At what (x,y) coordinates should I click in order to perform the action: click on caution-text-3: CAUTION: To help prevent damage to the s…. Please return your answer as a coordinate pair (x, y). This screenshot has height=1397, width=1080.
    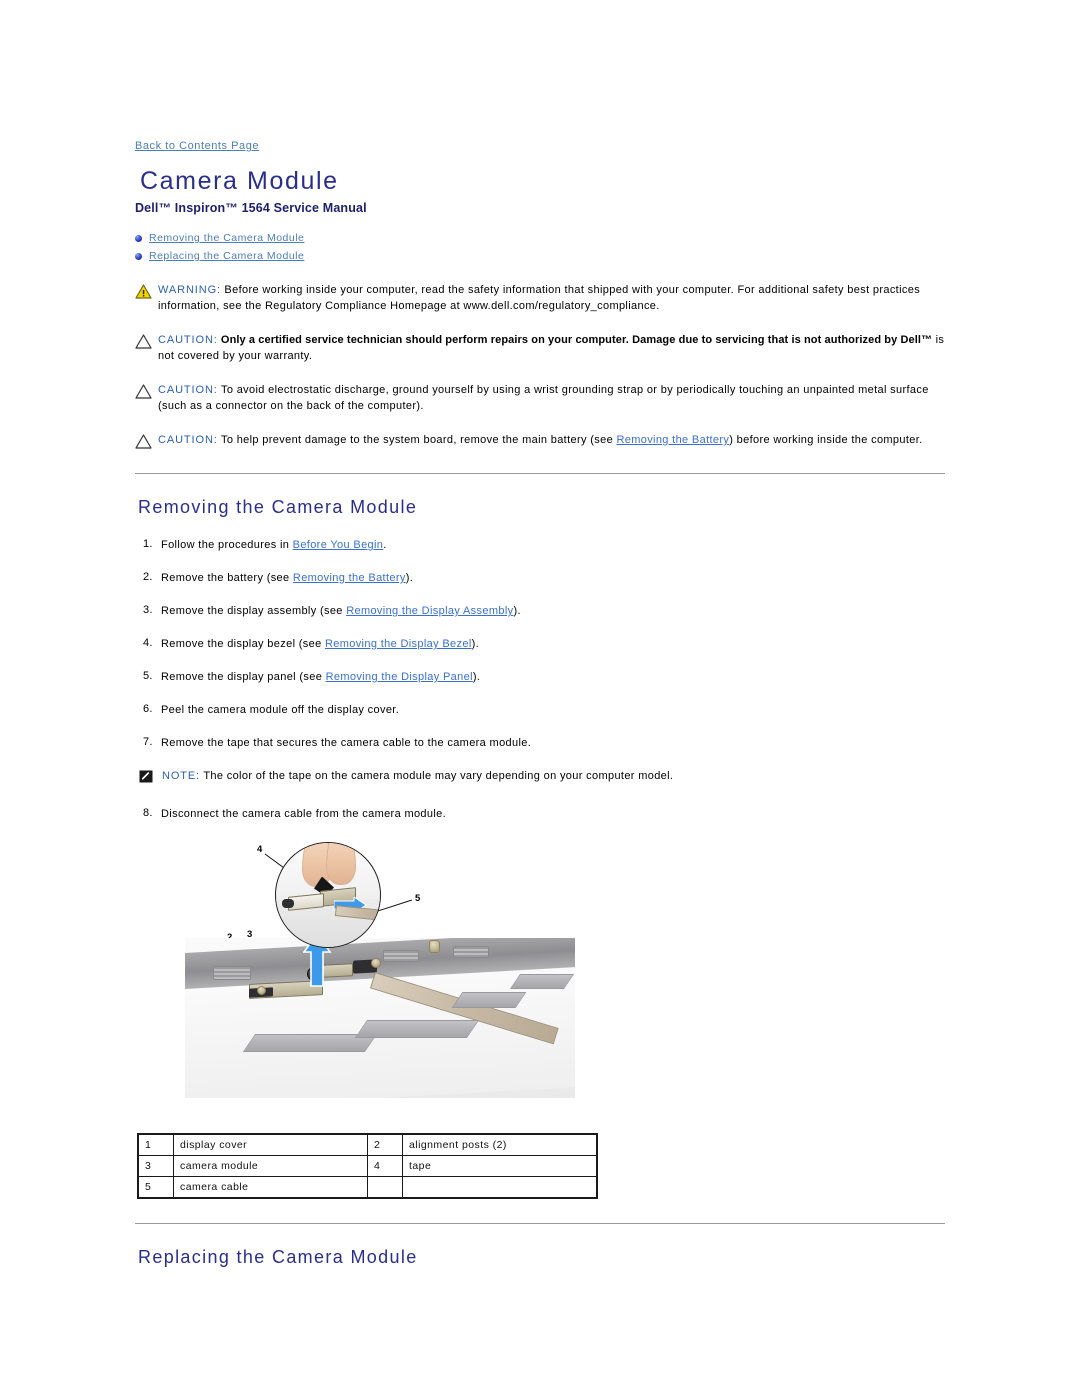
    Looking at the image, I should click on (540, 441).